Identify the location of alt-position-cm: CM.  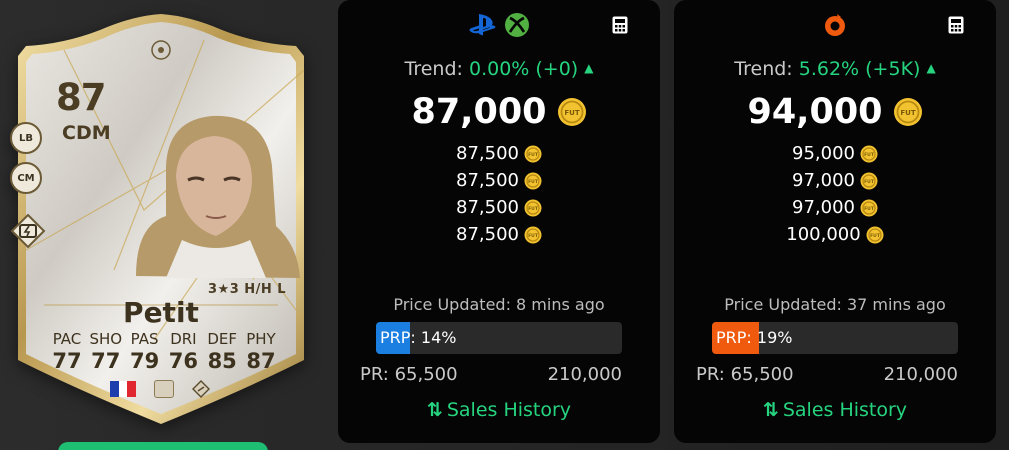
(26, 178).